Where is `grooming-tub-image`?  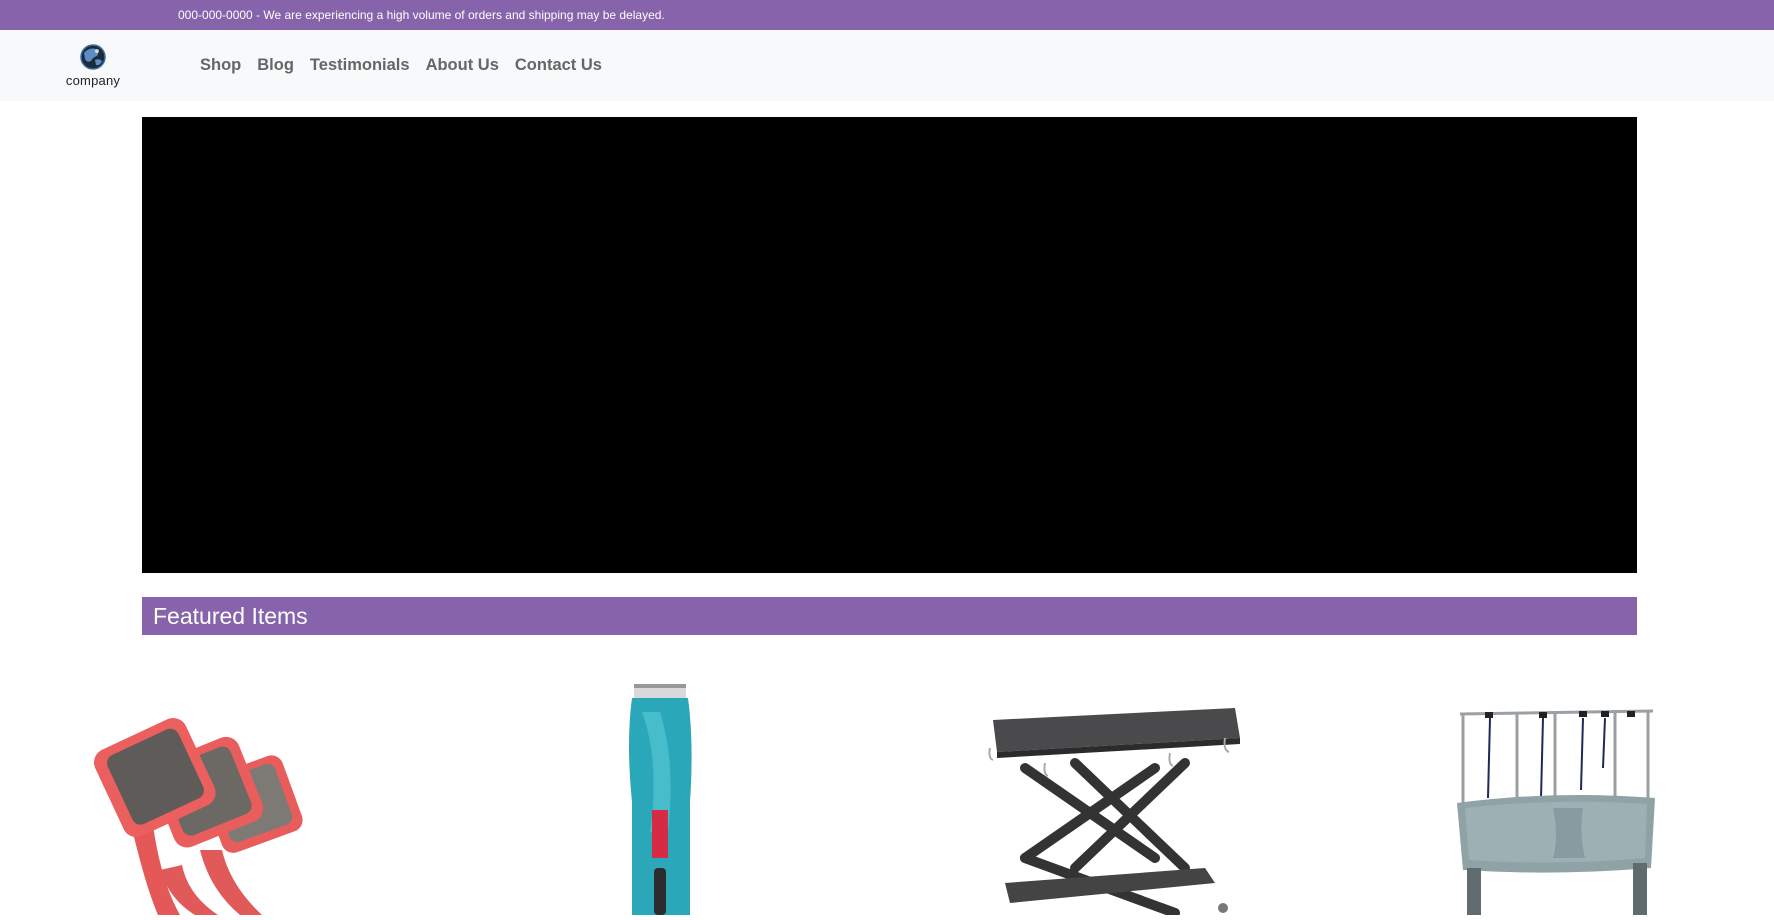 grooming-tub-image is located at coordinates (1556, 812).